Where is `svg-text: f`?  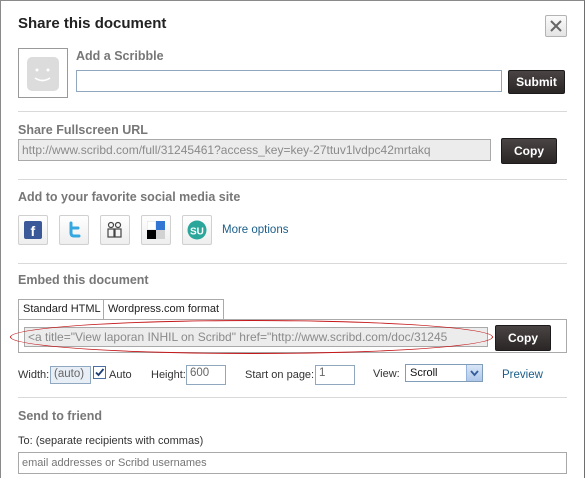
svg-text: f is located at coordinates (33, 231).